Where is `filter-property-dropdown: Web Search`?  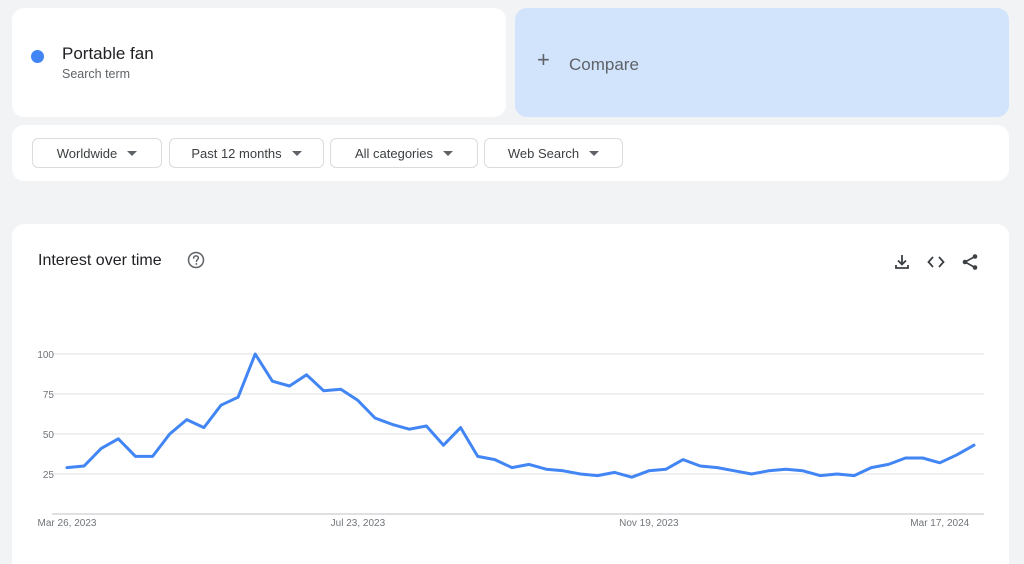
filter-property-dropdown: Web Search is located at coordinates (553, 153).